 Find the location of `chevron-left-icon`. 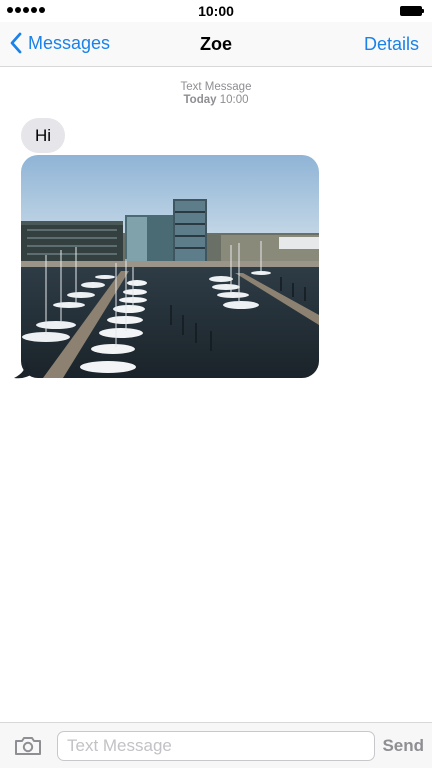

chevron-left-icon is located at coordinates (16, 43).